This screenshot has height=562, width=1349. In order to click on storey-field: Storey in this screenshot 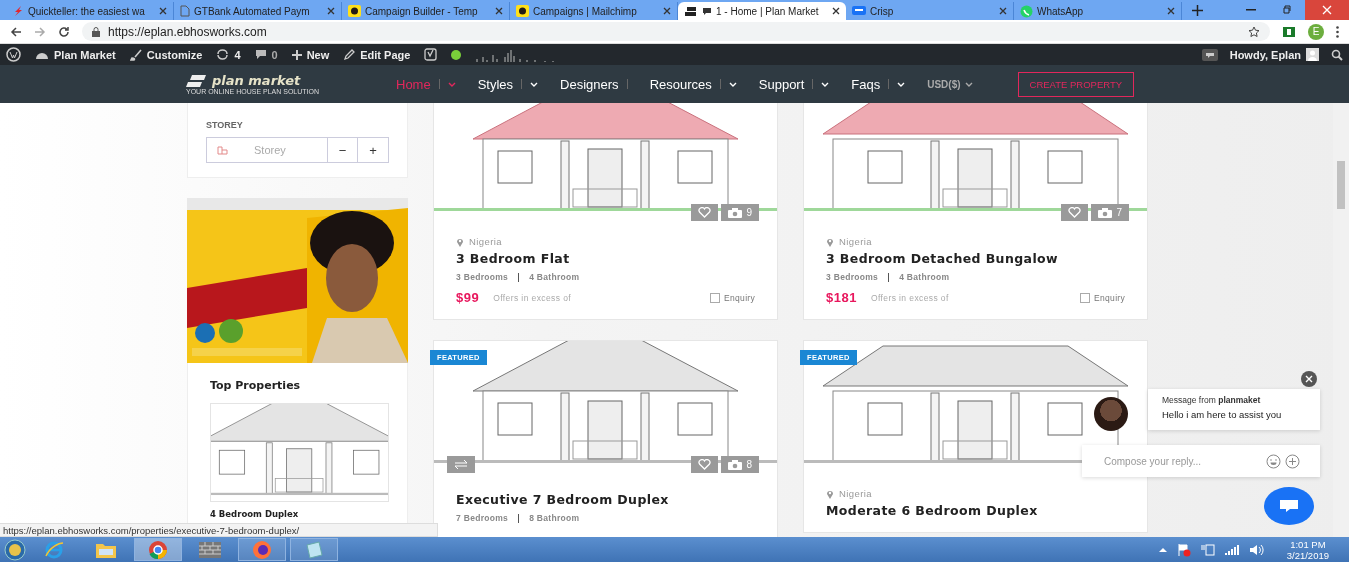, I will do `click(283, 150)`.